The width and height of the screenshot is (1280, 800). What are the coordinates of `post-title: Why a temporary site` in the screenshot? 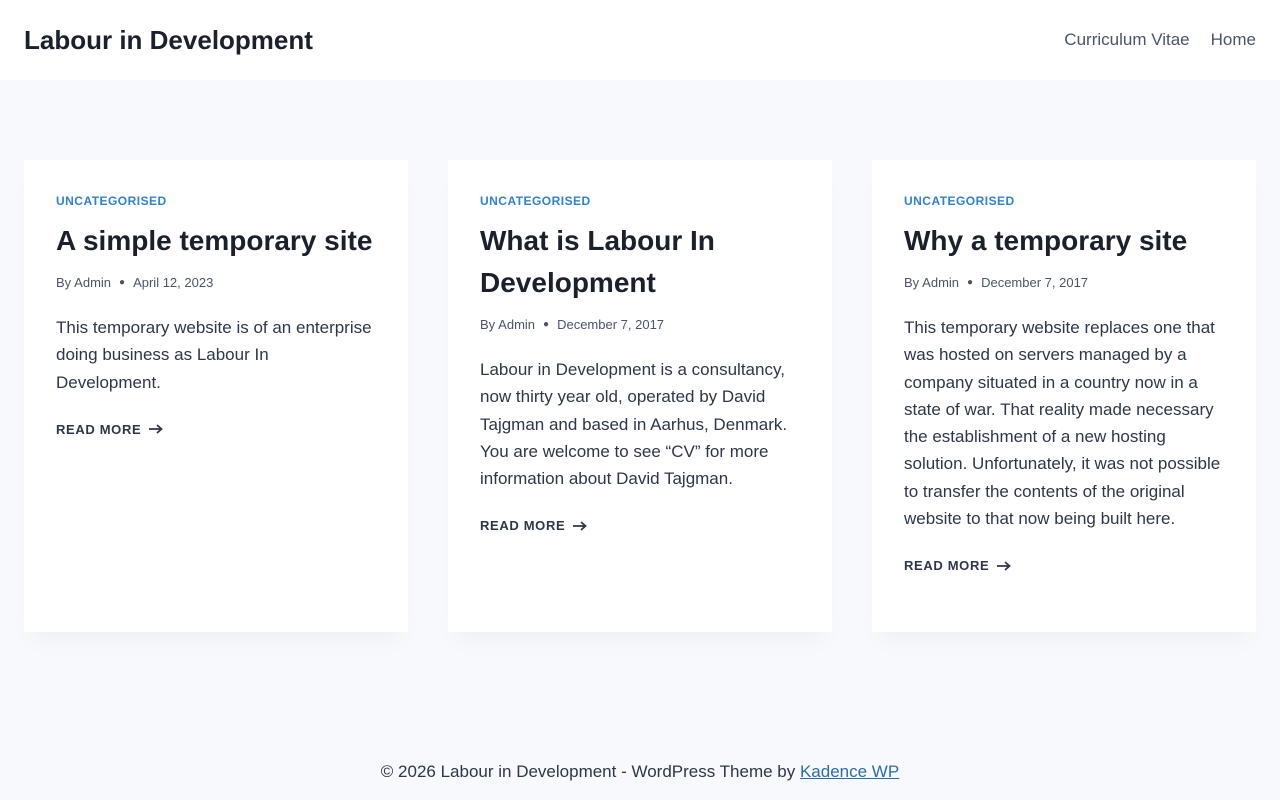 It's located at (1064, 241).